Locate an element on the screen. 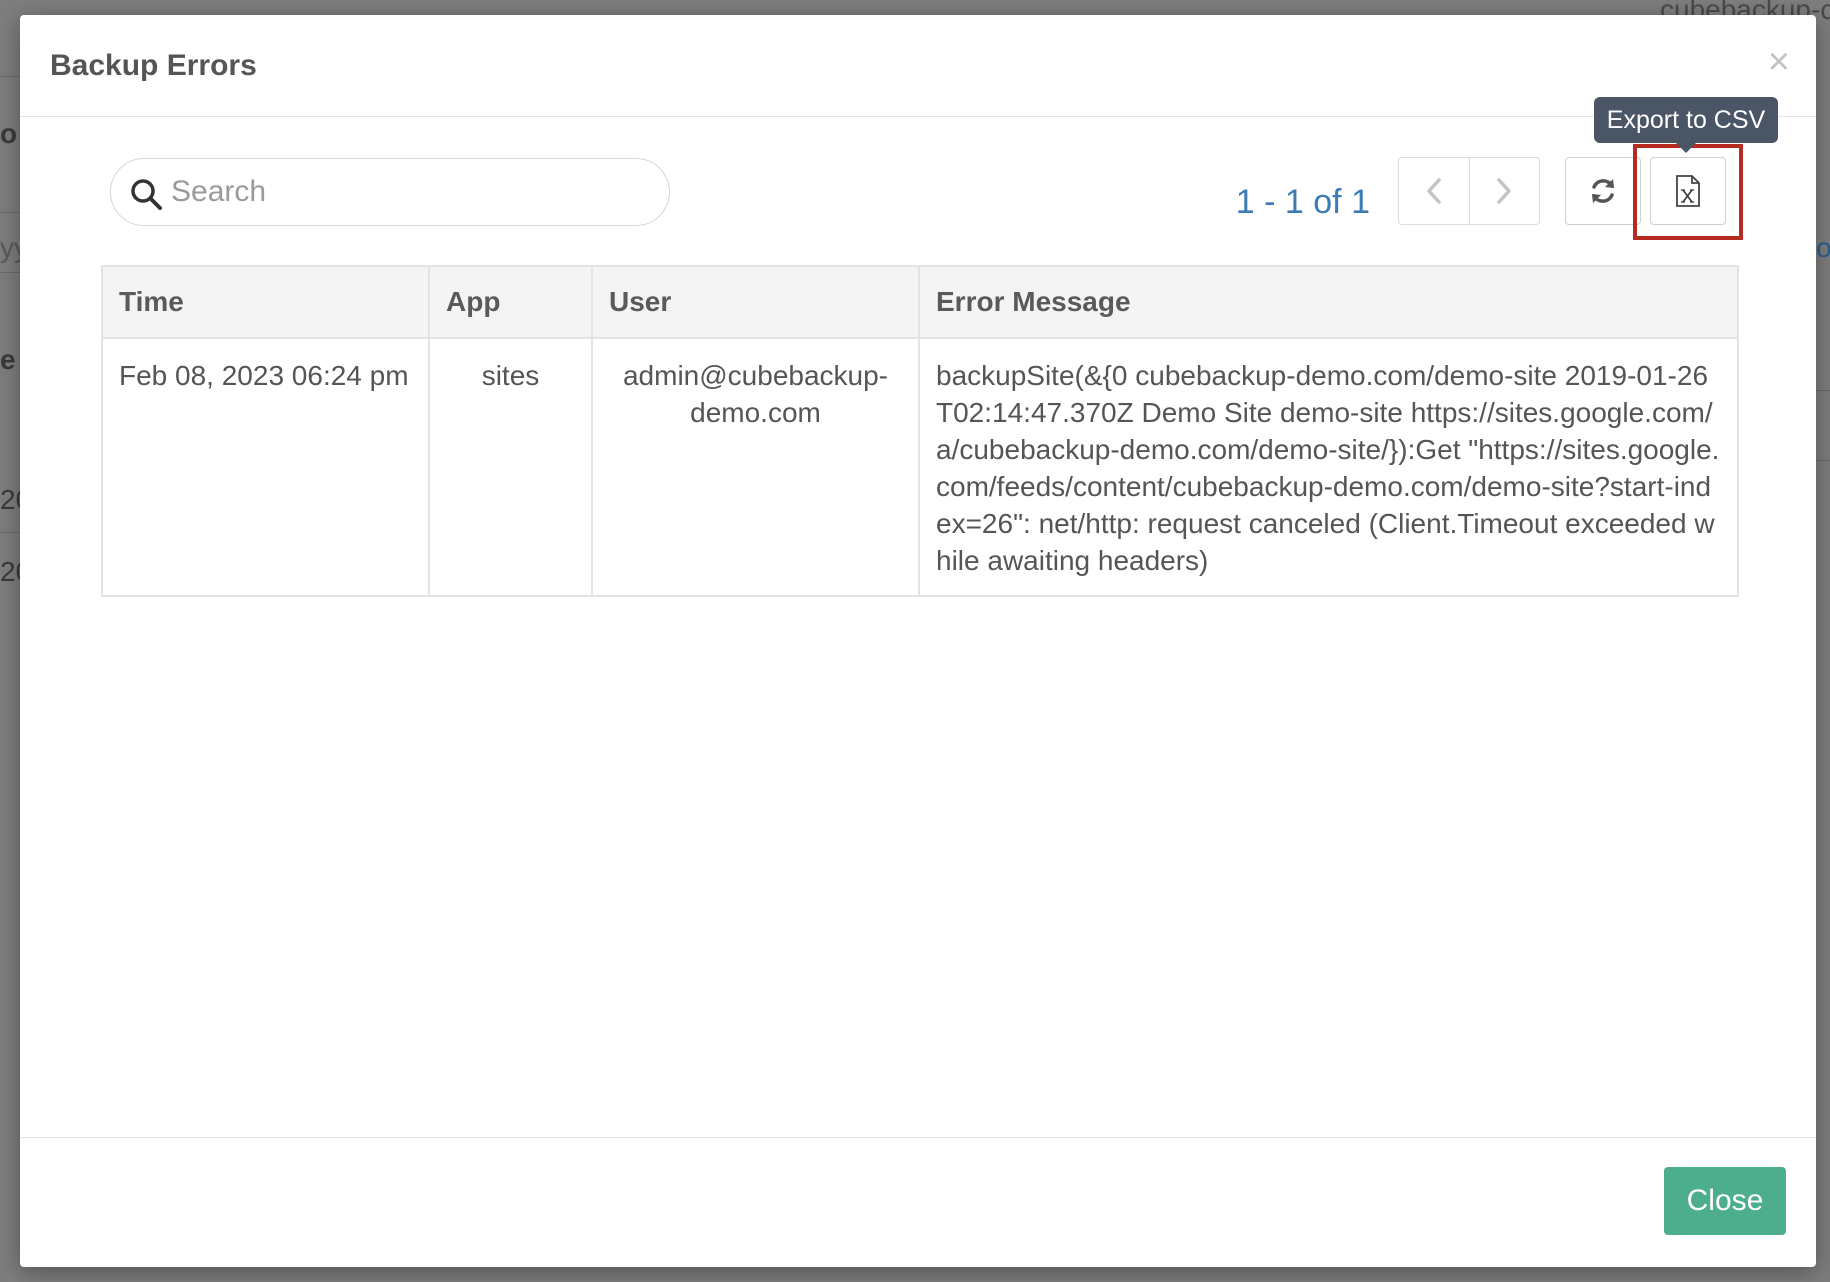  export-csv-button is located at coordinates (1688, 191).